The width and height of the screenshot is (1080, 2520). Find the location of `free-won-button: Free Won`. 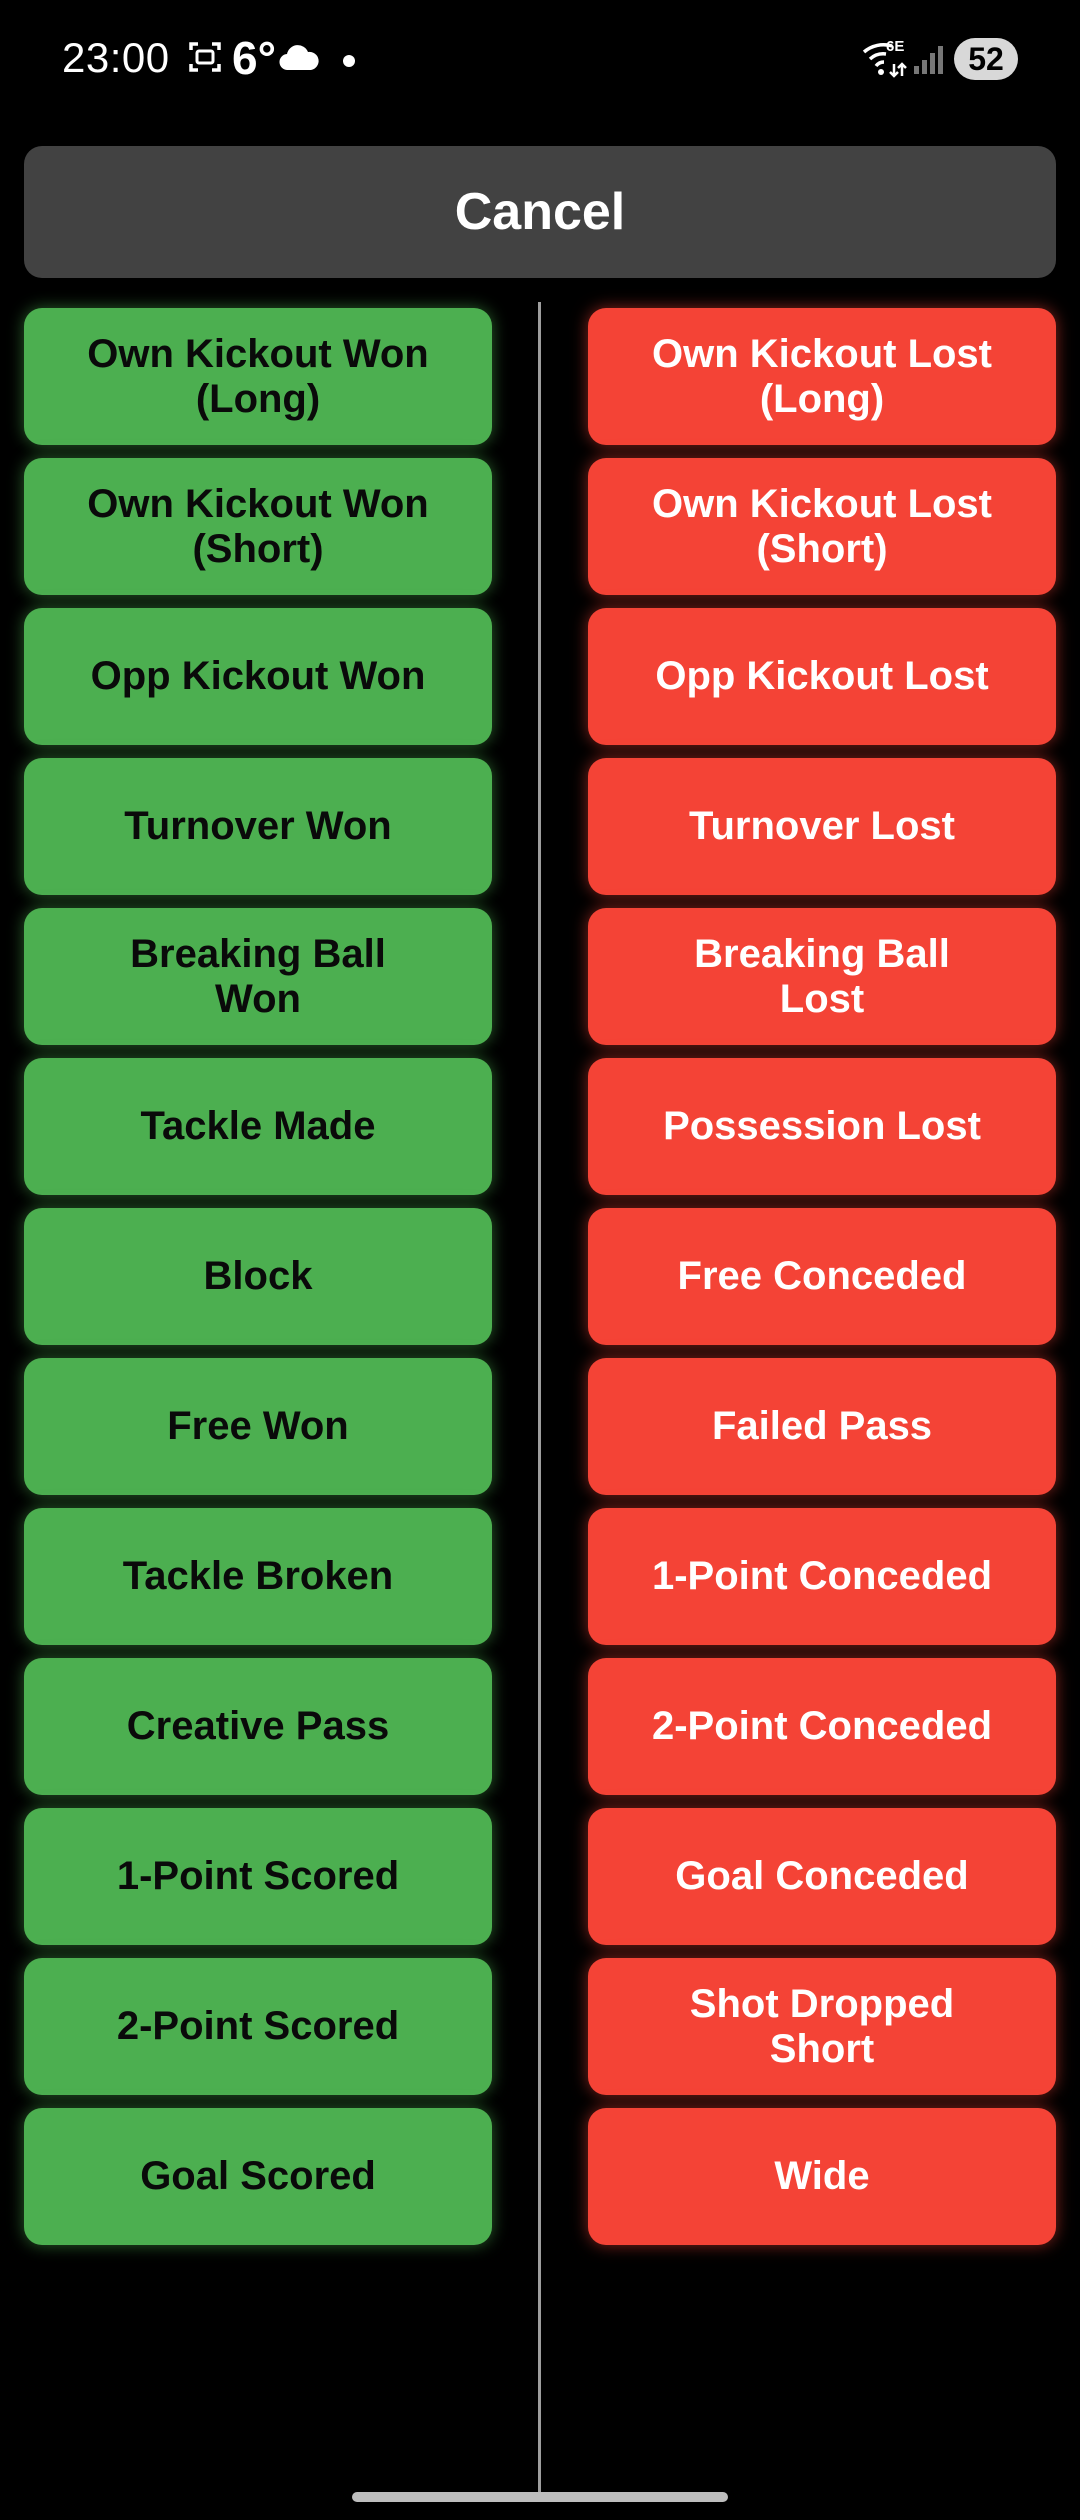

free-won-button: Free Won is located at coordinates (258, 1426).